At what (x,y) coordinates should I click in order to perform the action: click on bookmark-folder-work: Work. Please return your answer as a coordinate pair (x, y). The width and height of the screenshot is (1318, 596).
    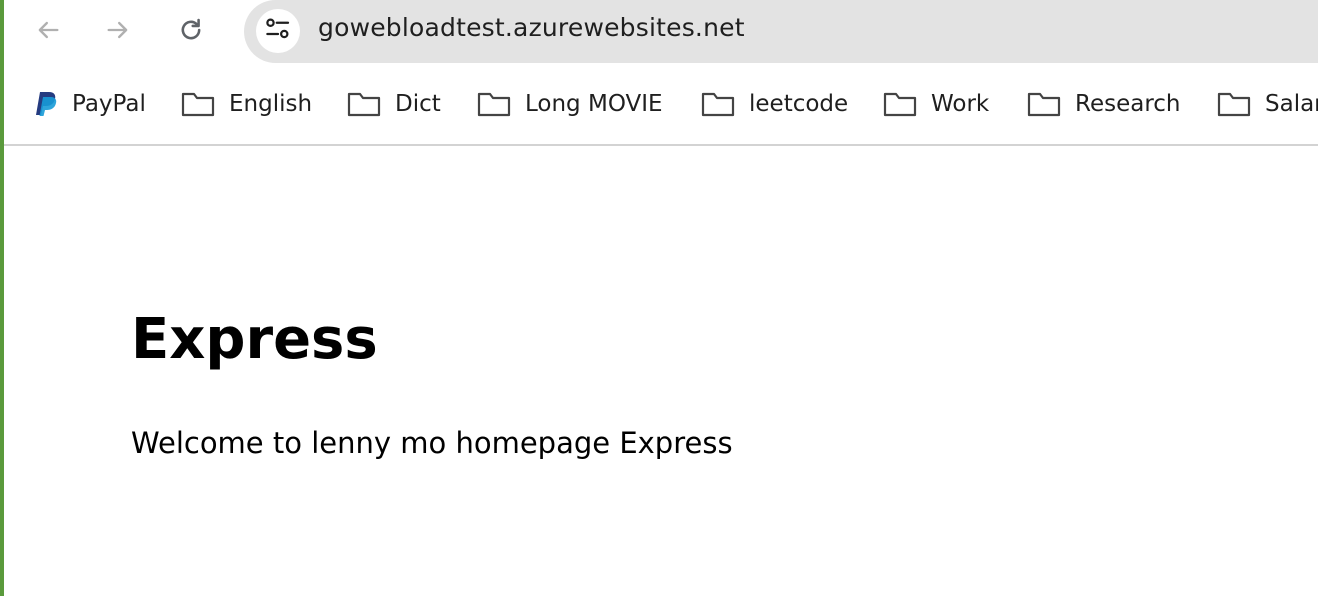
    Looking at the image, I should click on (936, 104).